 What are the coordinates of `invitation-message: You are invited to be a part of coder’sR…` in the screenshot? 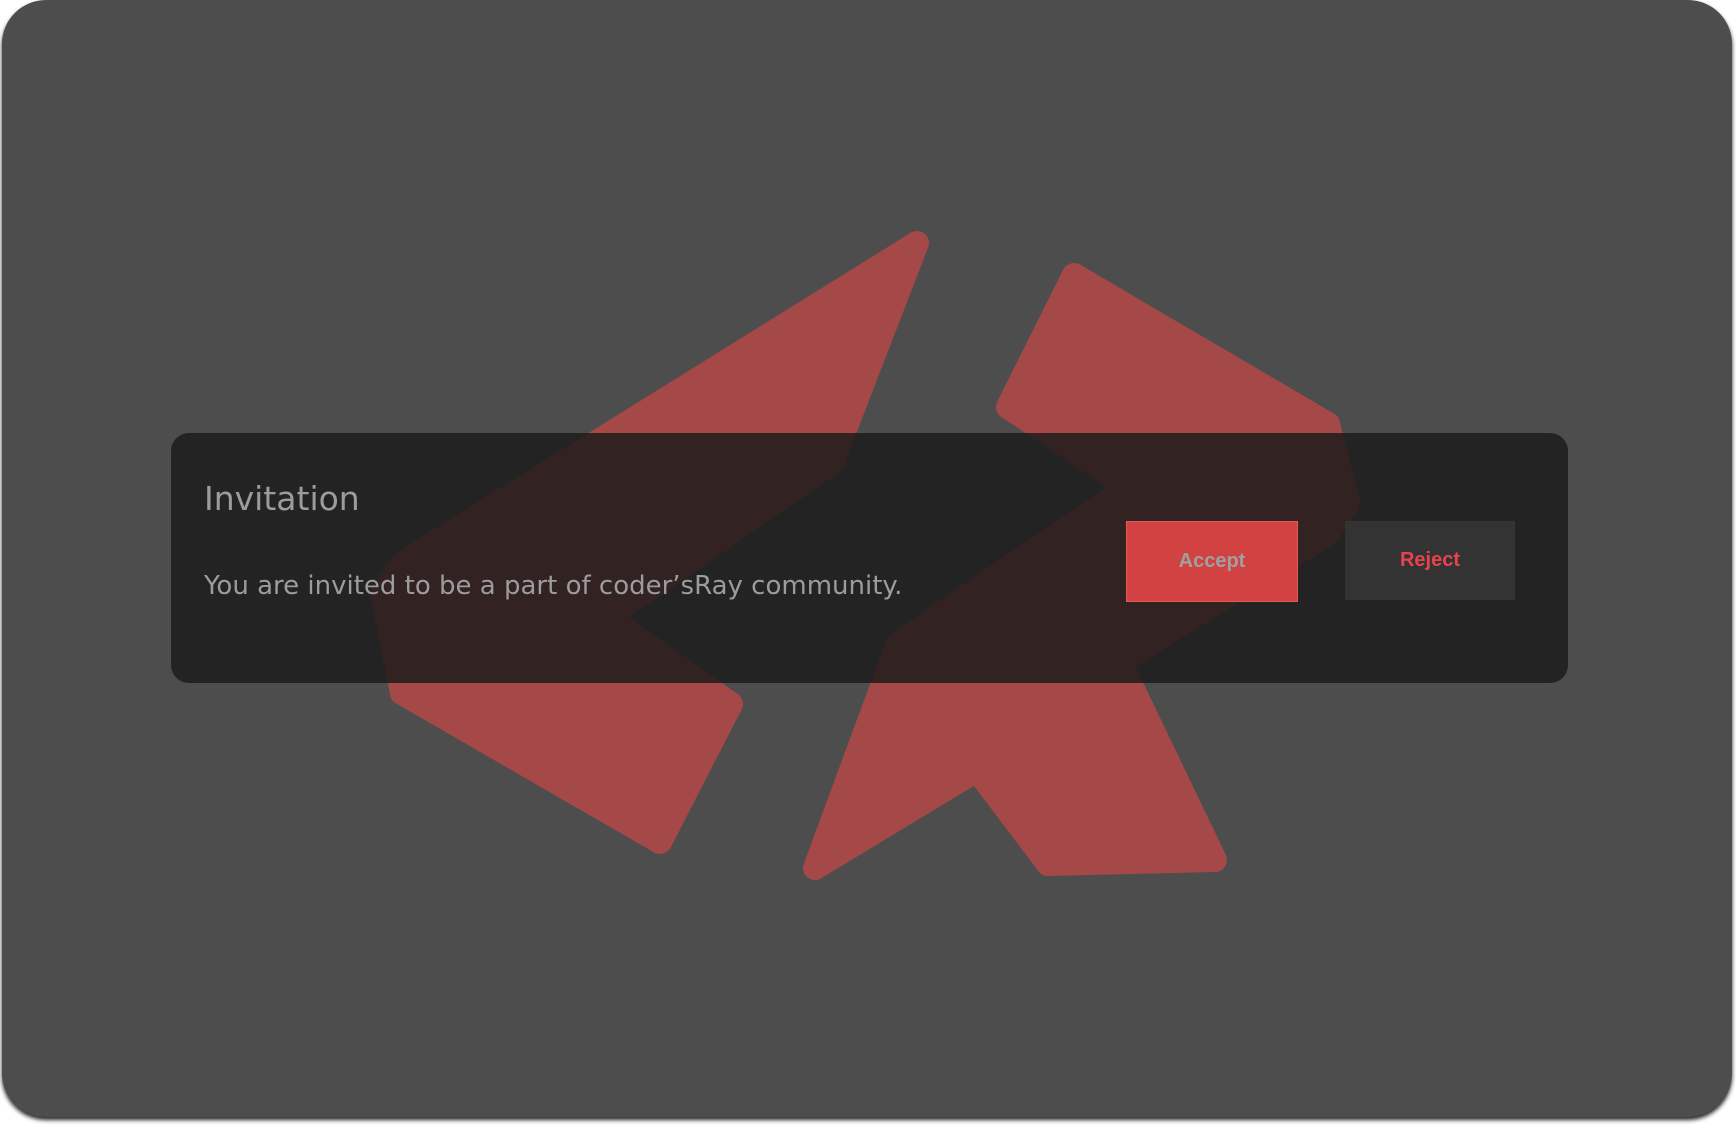 It's located at (553, 586).